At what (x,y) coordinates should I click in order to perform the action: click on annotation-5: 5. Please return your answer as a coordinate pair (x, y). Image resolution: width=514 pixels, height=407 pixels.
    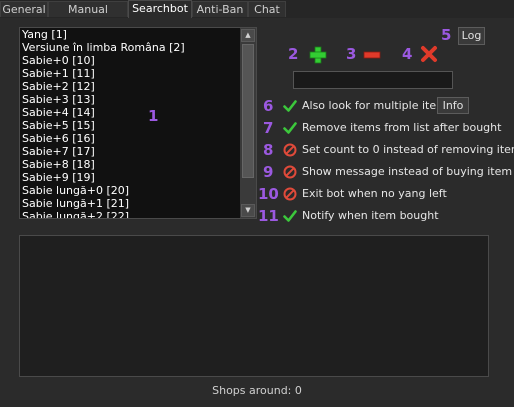
    Looking at the image, I should click on (446, 35).